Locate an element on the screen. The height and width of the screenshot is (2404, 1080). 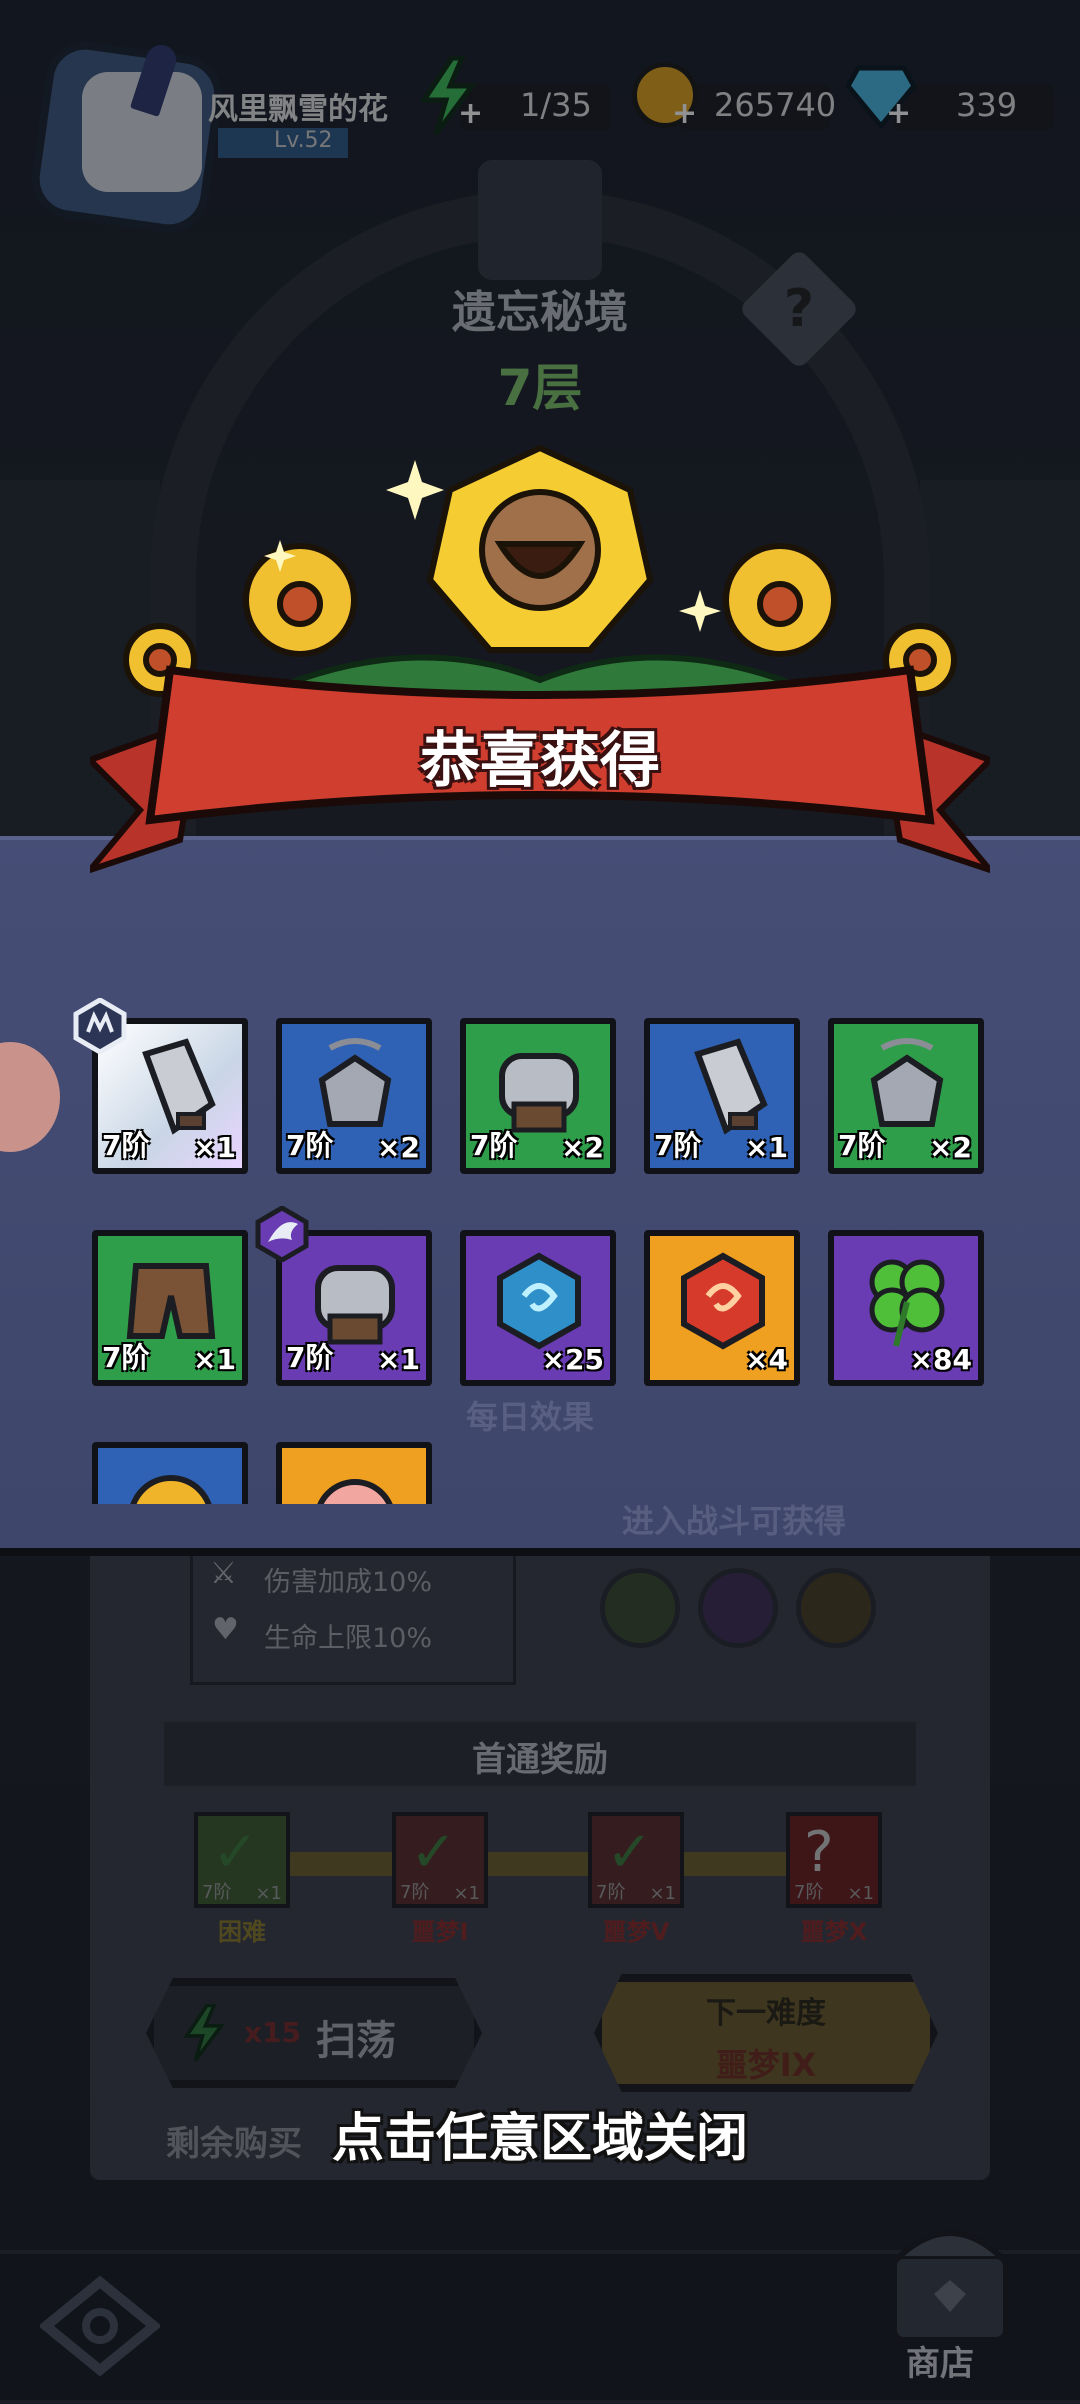
close-hint: 点击任意区域关闭 is located at coordinates (540, 2133).